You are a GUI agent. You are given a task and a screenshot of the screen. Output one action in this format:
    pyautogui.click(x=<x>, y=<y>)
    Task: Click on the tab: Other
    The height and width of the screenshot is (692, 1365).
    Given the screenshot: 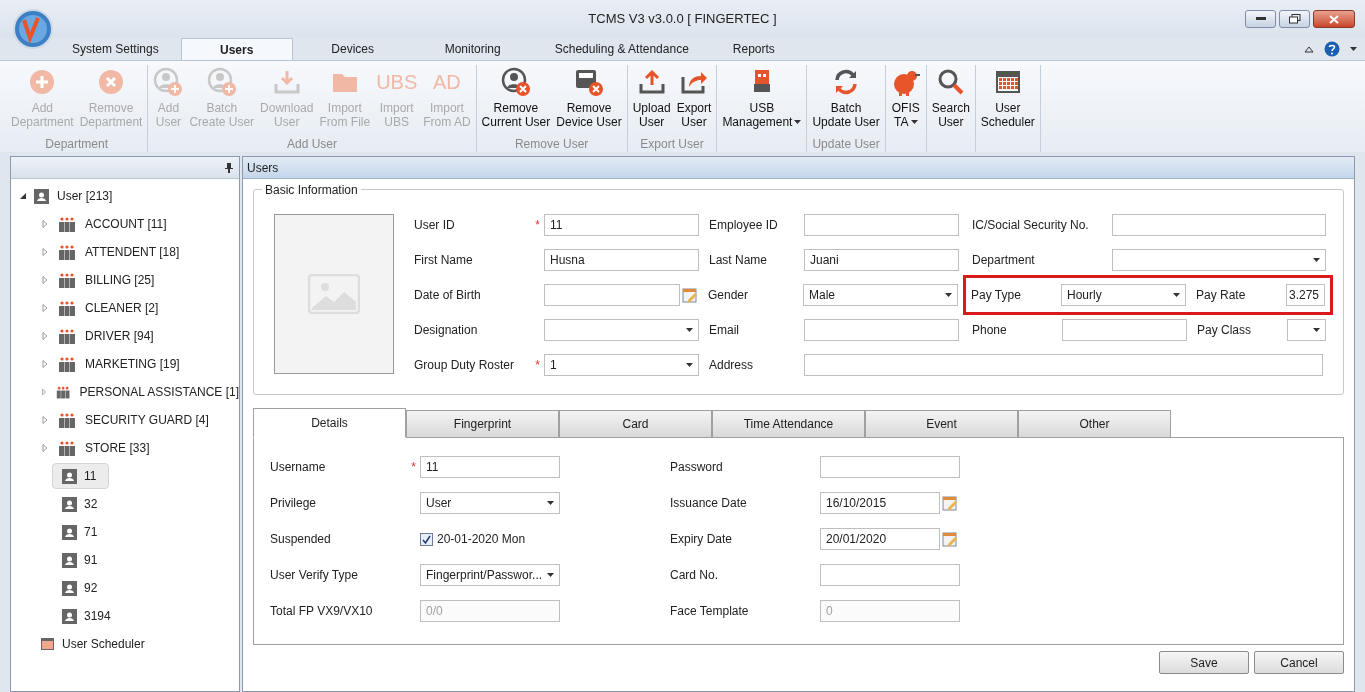 What is the action you would take?
    pyautogui.click(x=1094, y=424)
    